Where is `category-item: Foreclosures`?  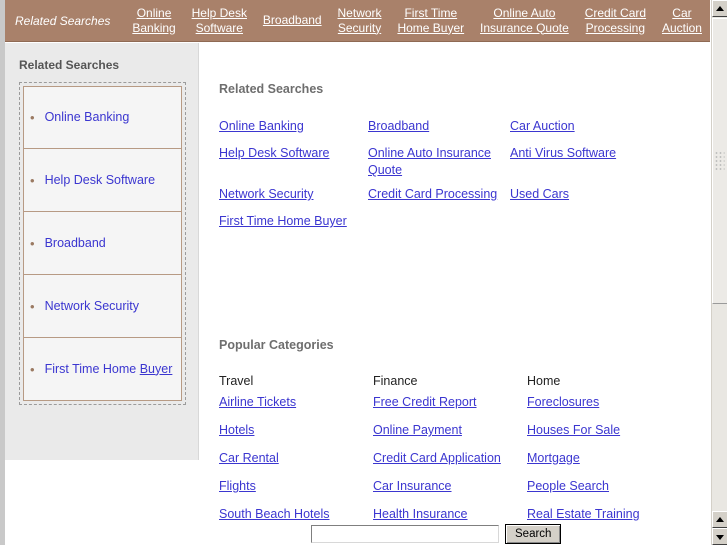 category-item: Foreclosures is located at coordinates (583, 402).